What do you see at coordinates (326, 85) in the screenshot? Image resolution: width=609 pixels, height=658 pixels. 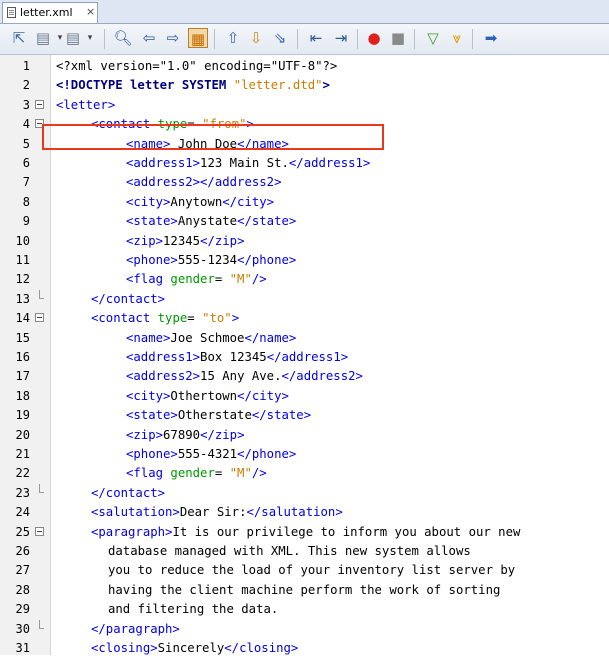 I see `code-token: >` at bounding box center [326, 85].